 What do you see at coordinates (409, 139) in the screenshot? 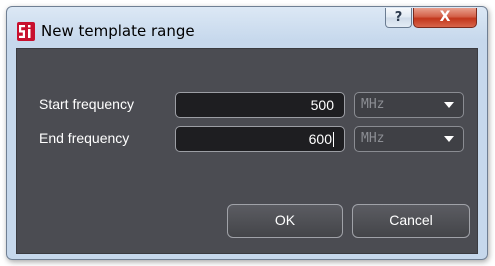
I see `end-frequency-unit-select: MHz` at bounding box center [409, 139].